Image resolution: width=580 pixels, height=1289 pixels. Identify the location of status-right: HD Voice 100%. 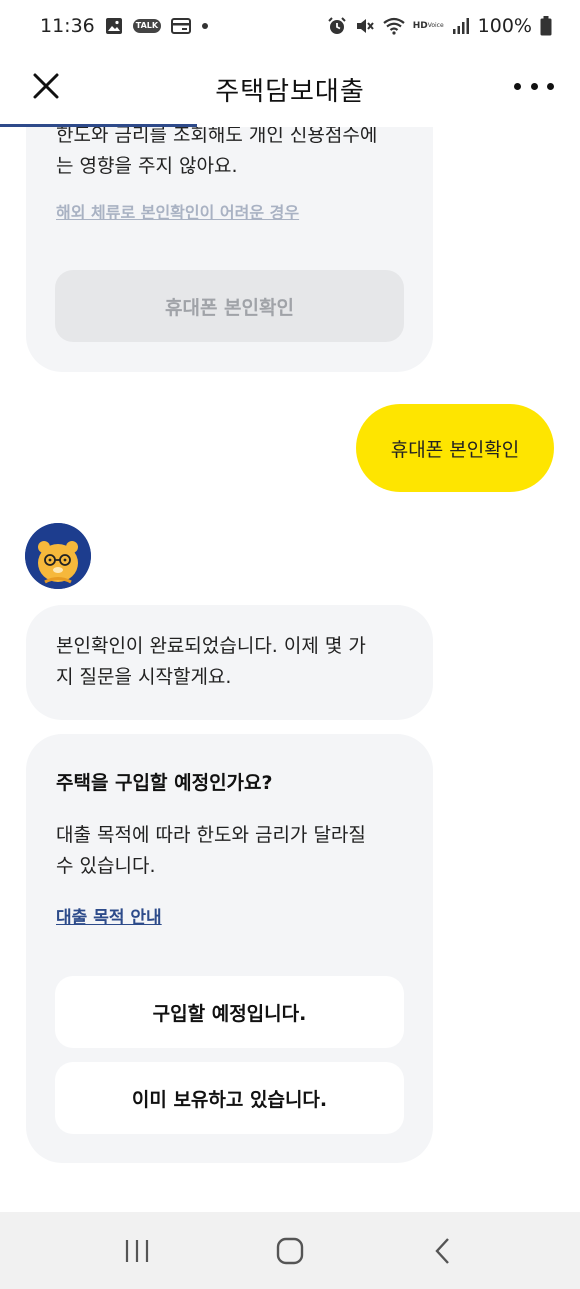
(439, 26).